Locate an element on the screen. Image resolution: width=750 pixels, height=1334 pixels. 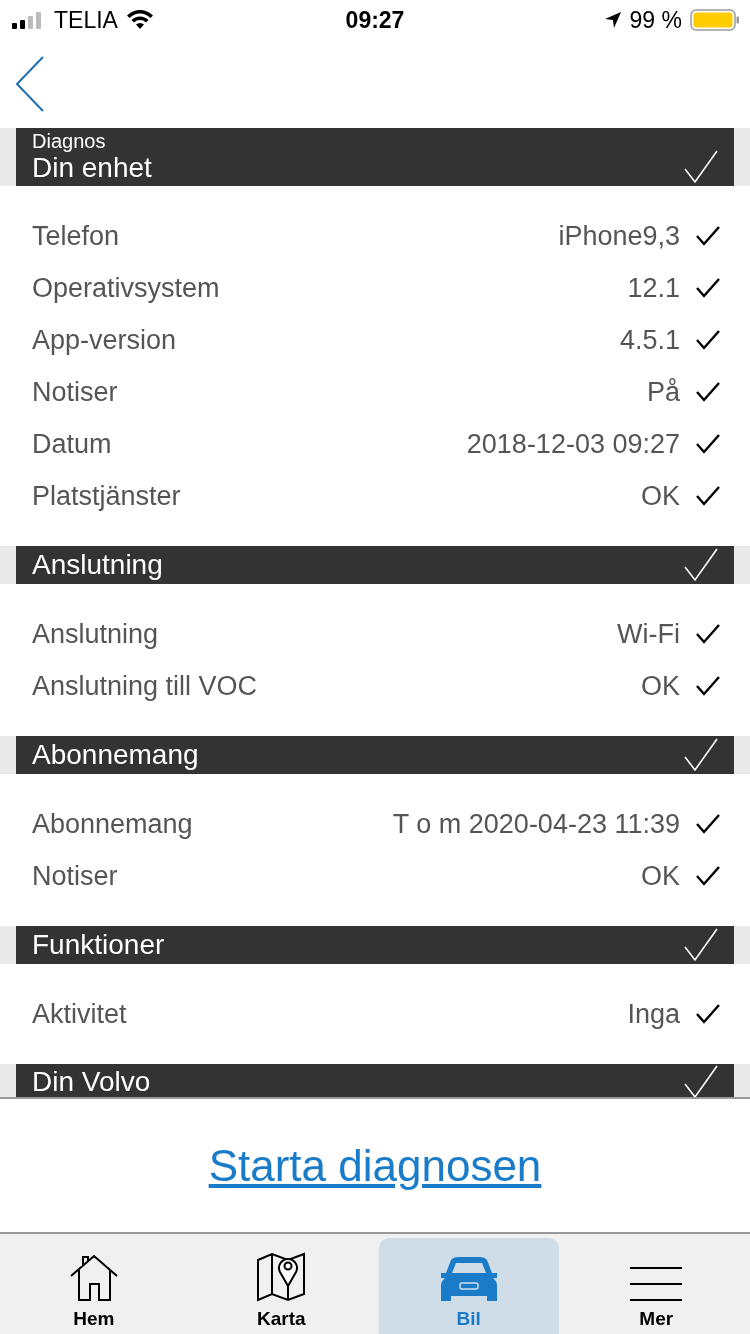
back-icon is located at coordinates (30, 84).